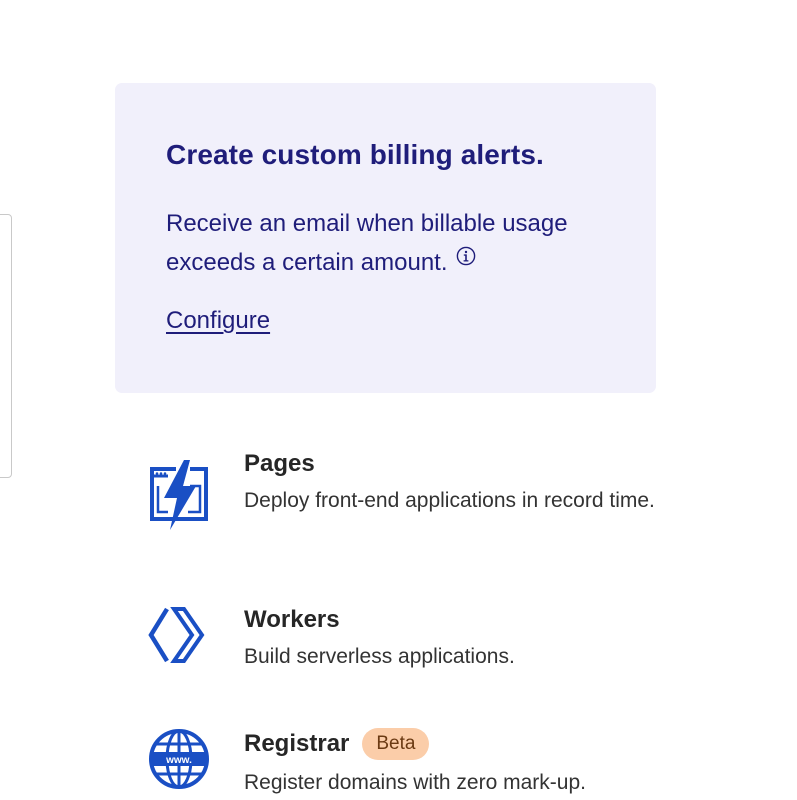  What do you see at coordinates (454, 640) in the screenshot?
I see `product-workers-text: Workers Build serverless applications.` at bounding box center [454, 640].